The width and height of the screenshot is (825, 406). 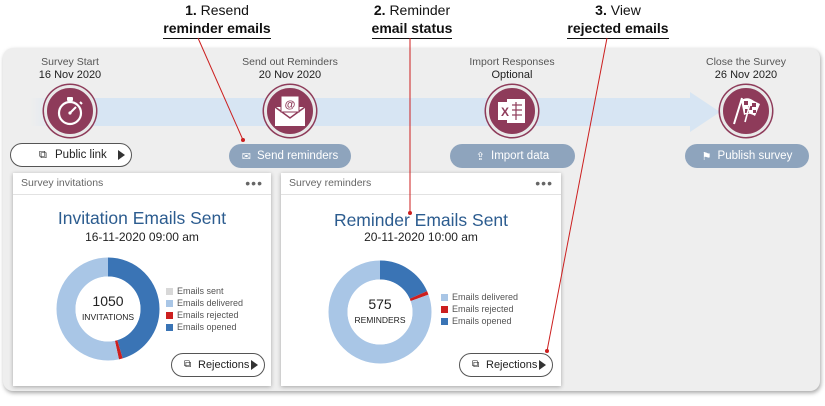 I want to click on stage-date: 16 Nov 2020, so click(x=70, y=75).